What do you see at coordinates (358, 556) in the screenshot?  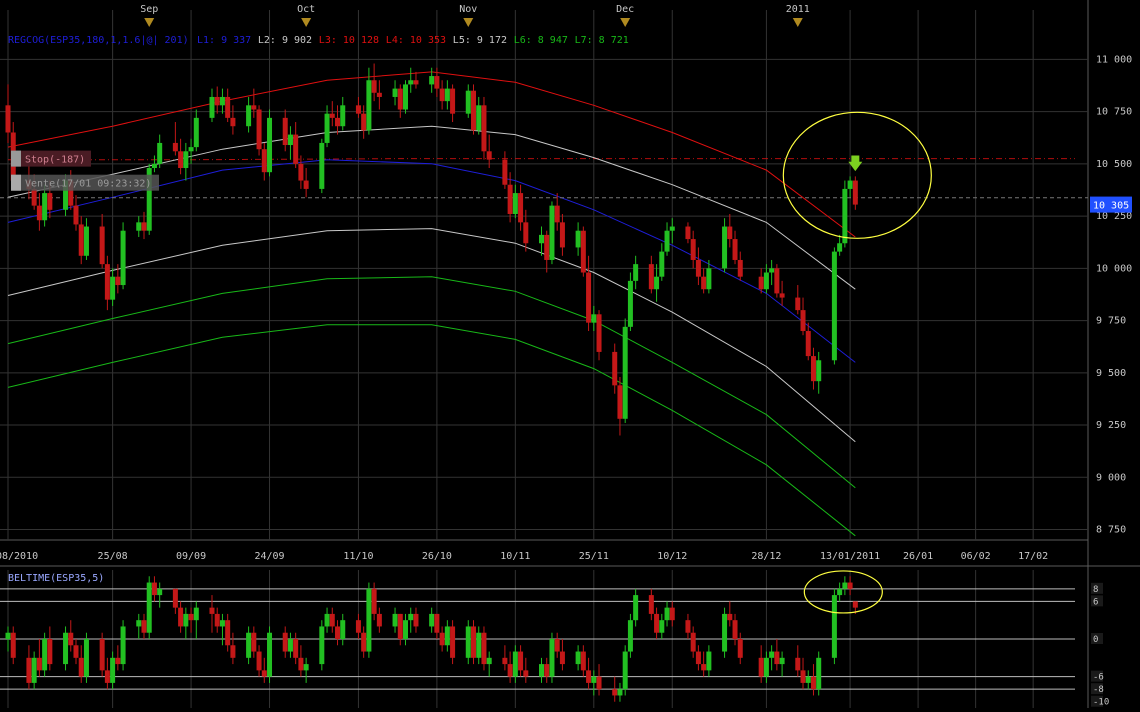 I see `x-tick-label: 11/10` at bounding box center [358, 556].